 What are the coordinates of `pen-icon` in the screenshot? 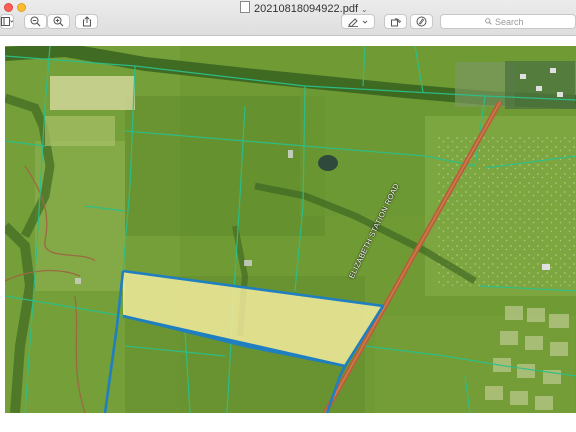 It's located at (358, 22).